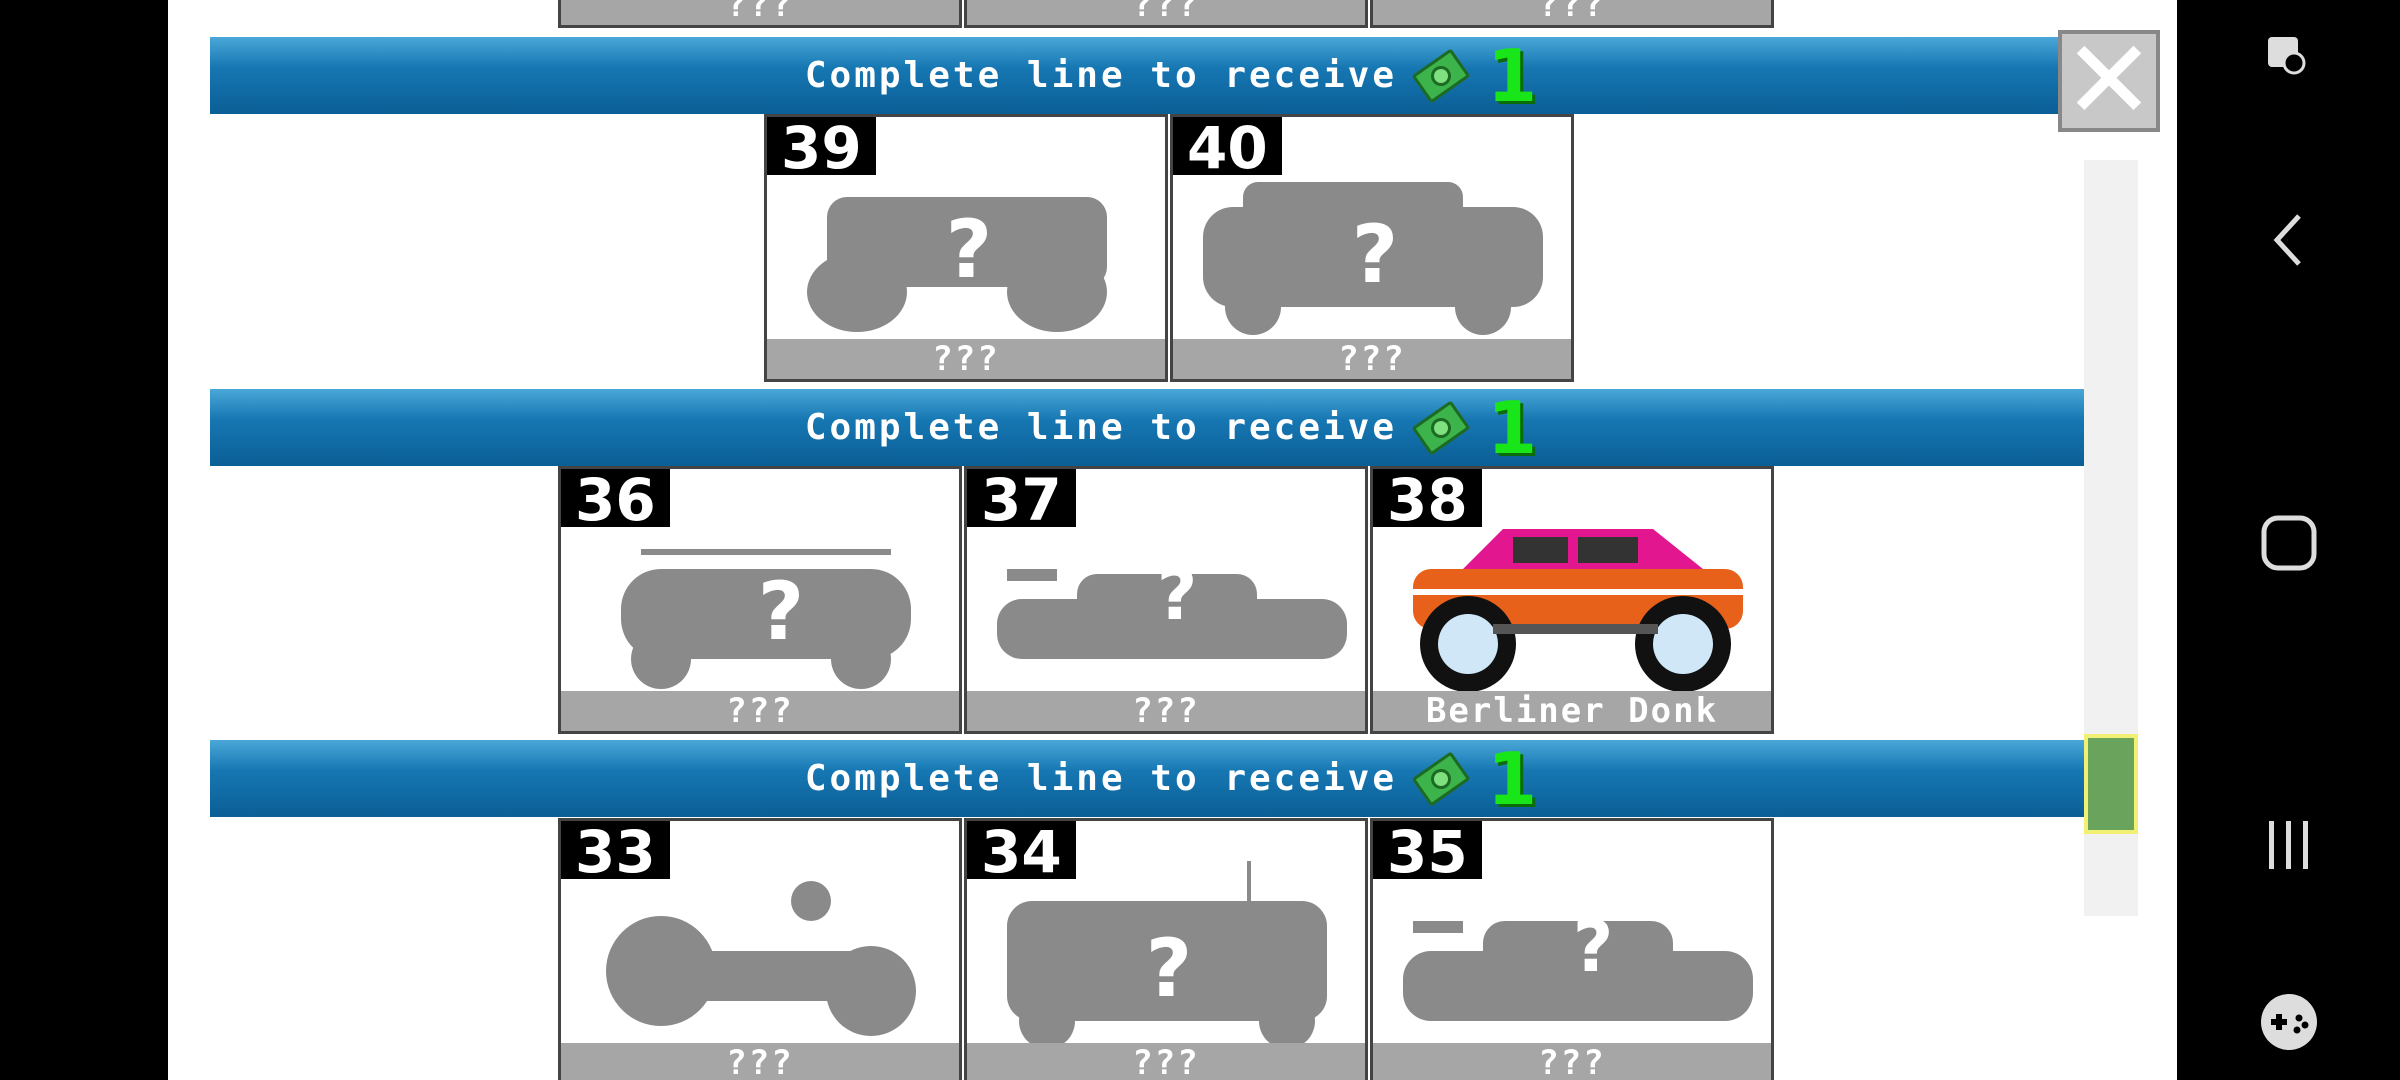 This screenshot has width=2400, height=1080. I want to click on card-row-top-partial: ??? ??? ???, so click(1167, 14).